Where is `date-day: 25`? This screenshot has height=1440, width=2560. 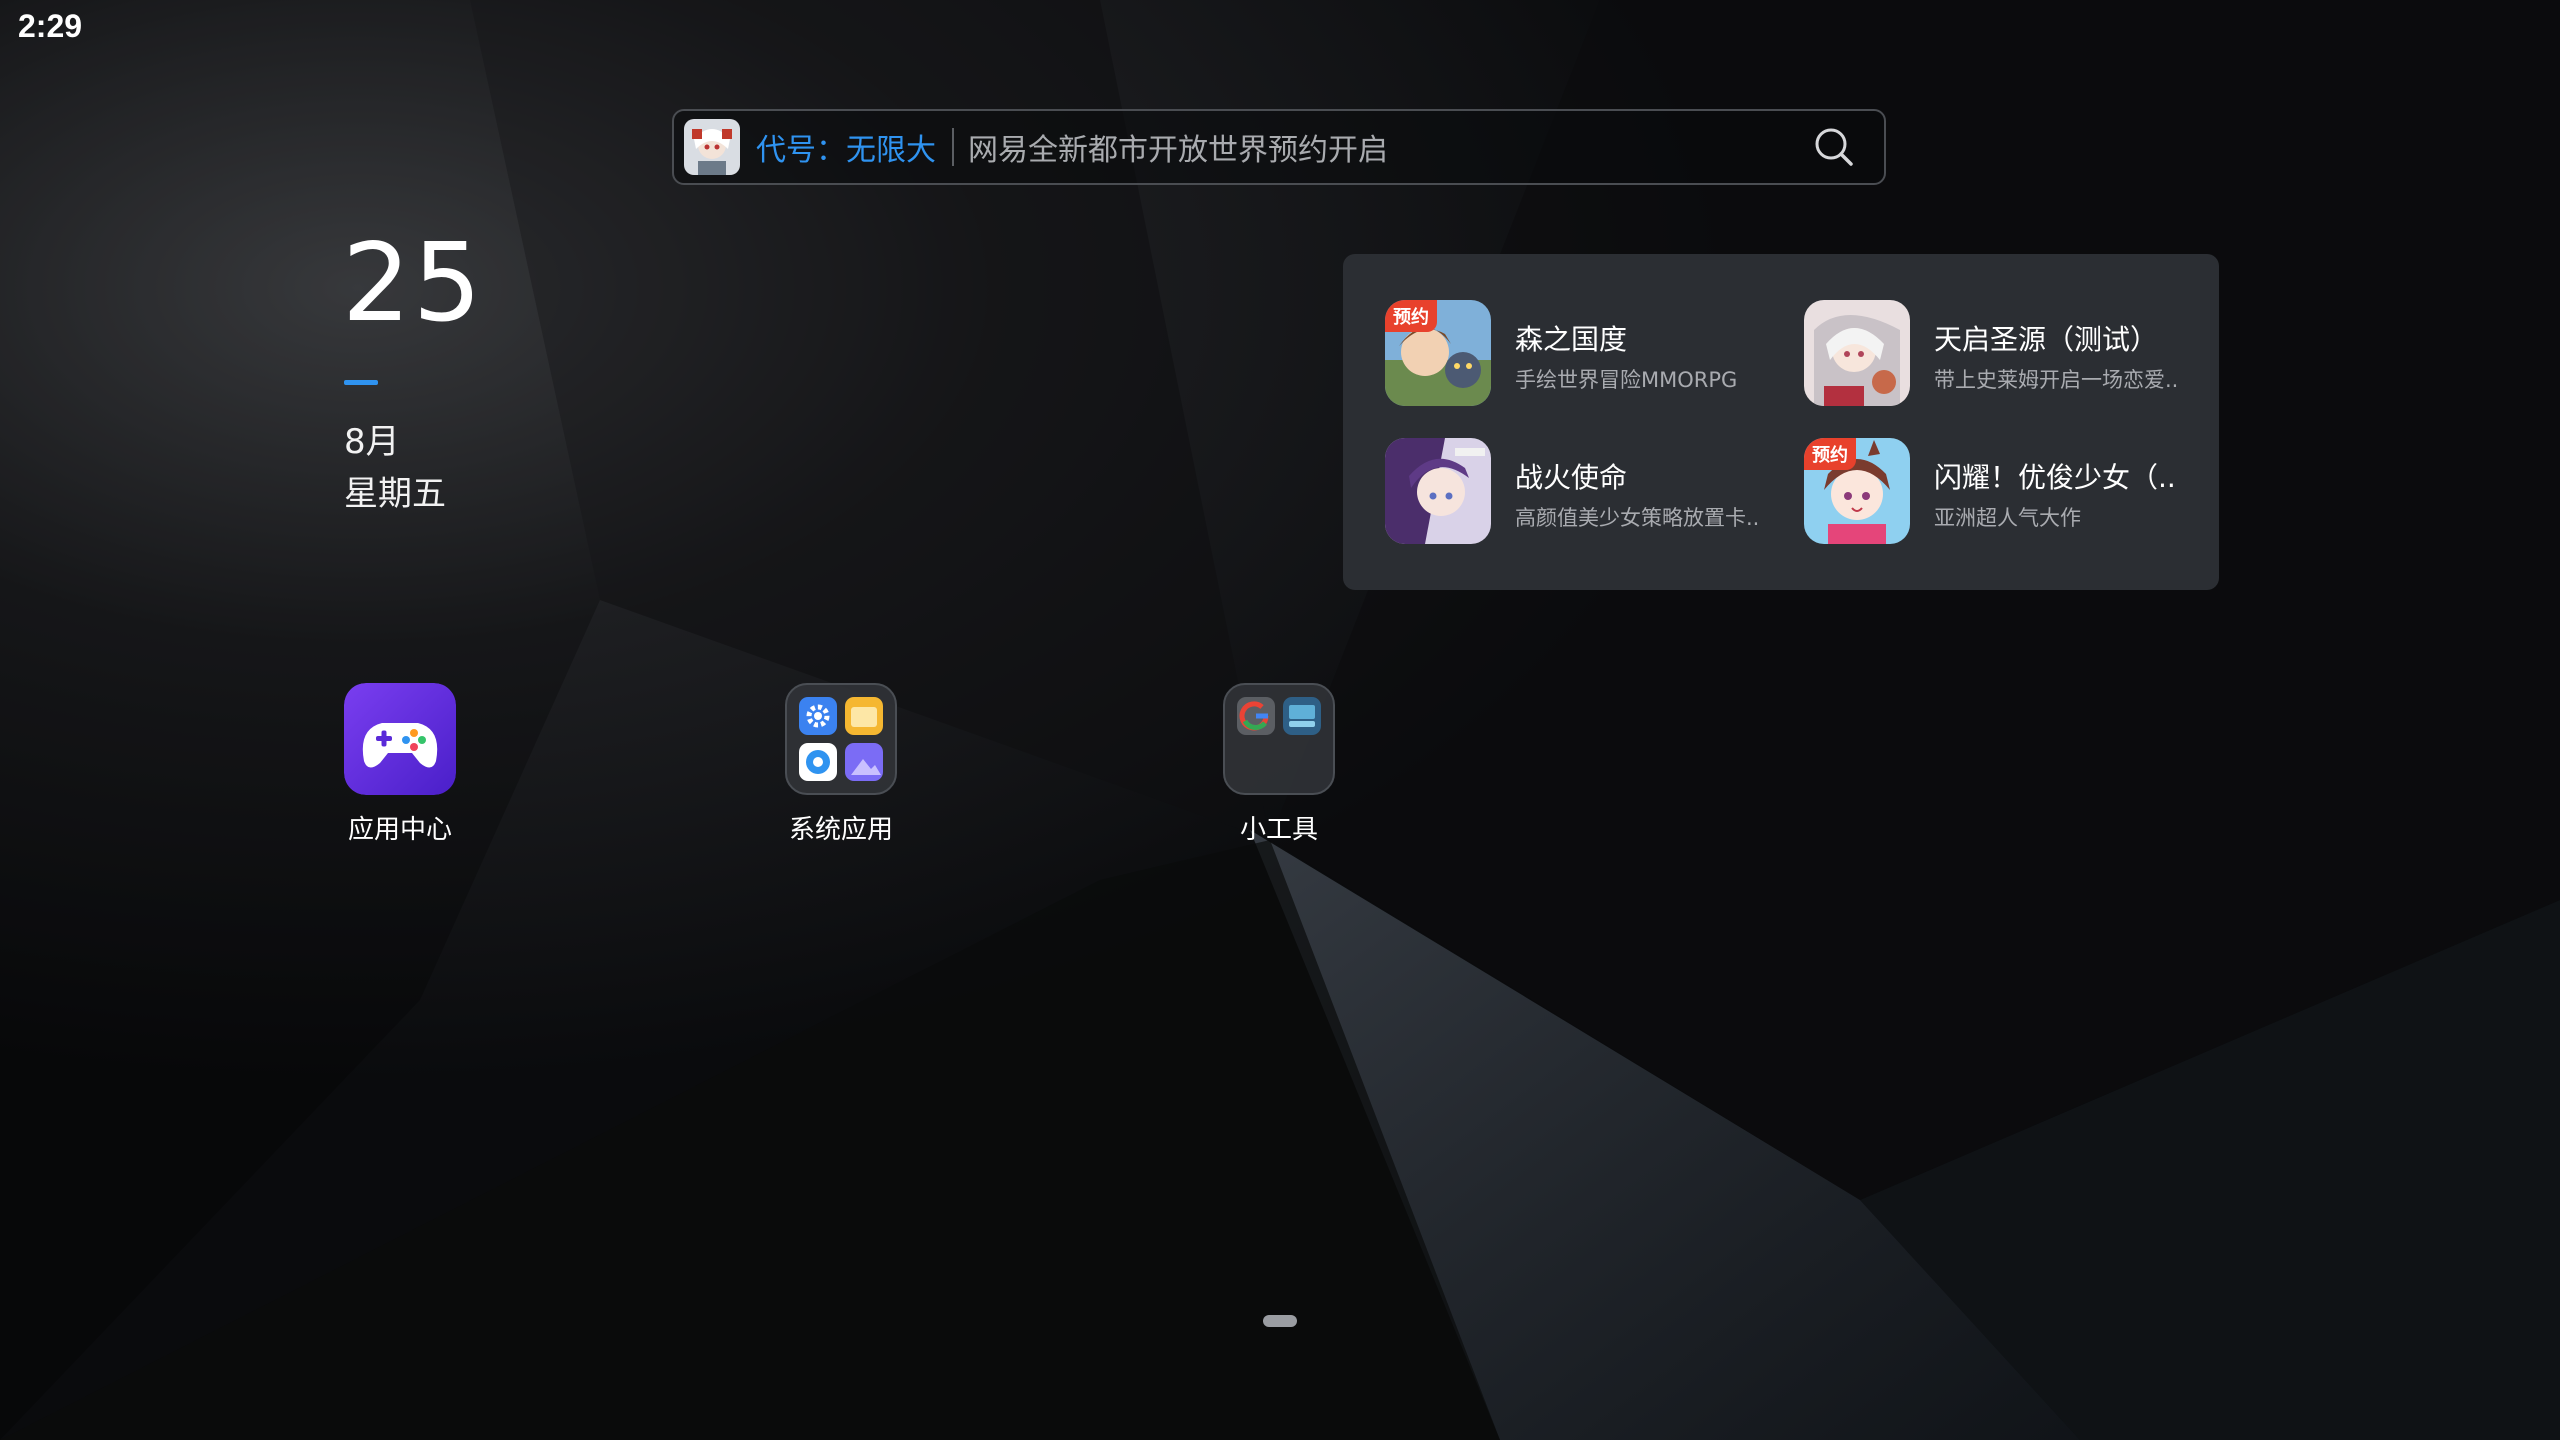 date-day: 25 is located at coordinates (413, 283).